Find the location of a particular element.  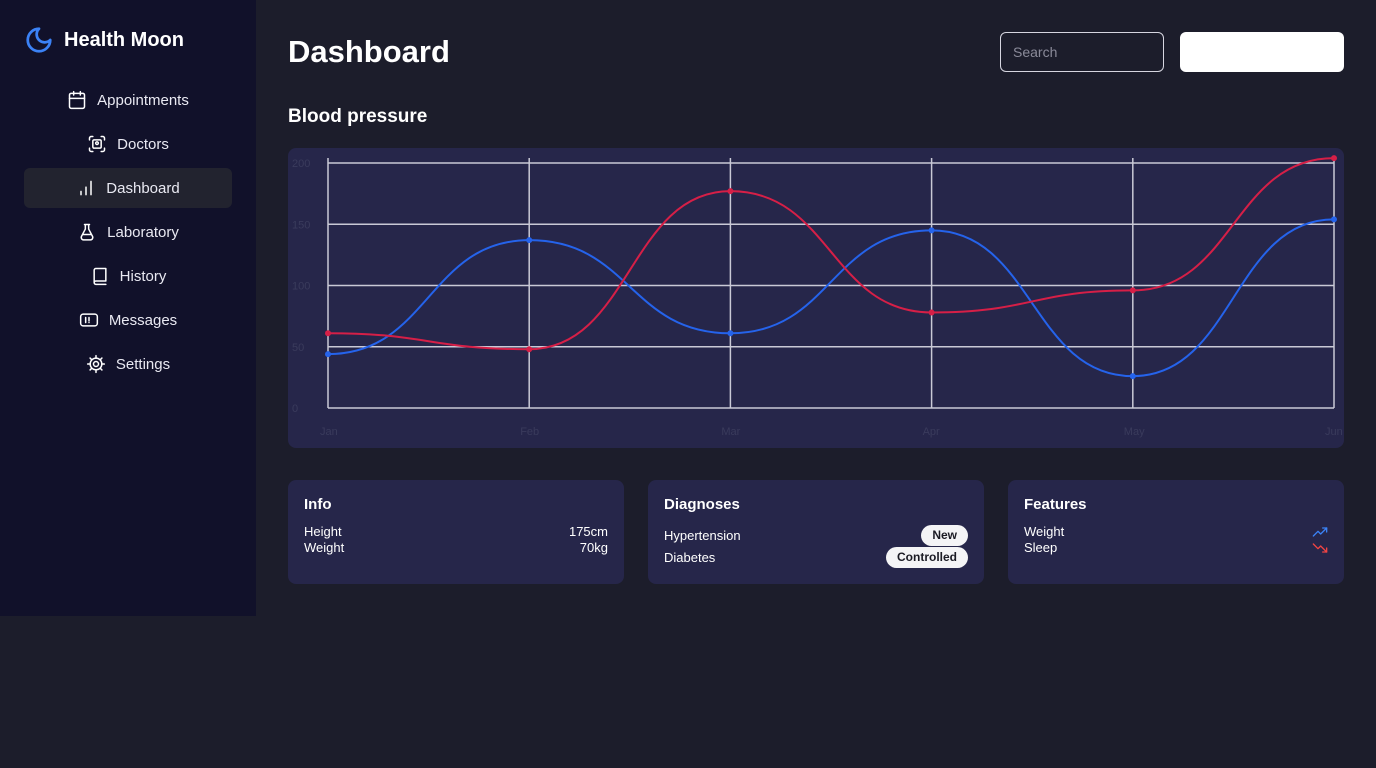

x-tick-label: Feb is located at coordinates (529, 432).